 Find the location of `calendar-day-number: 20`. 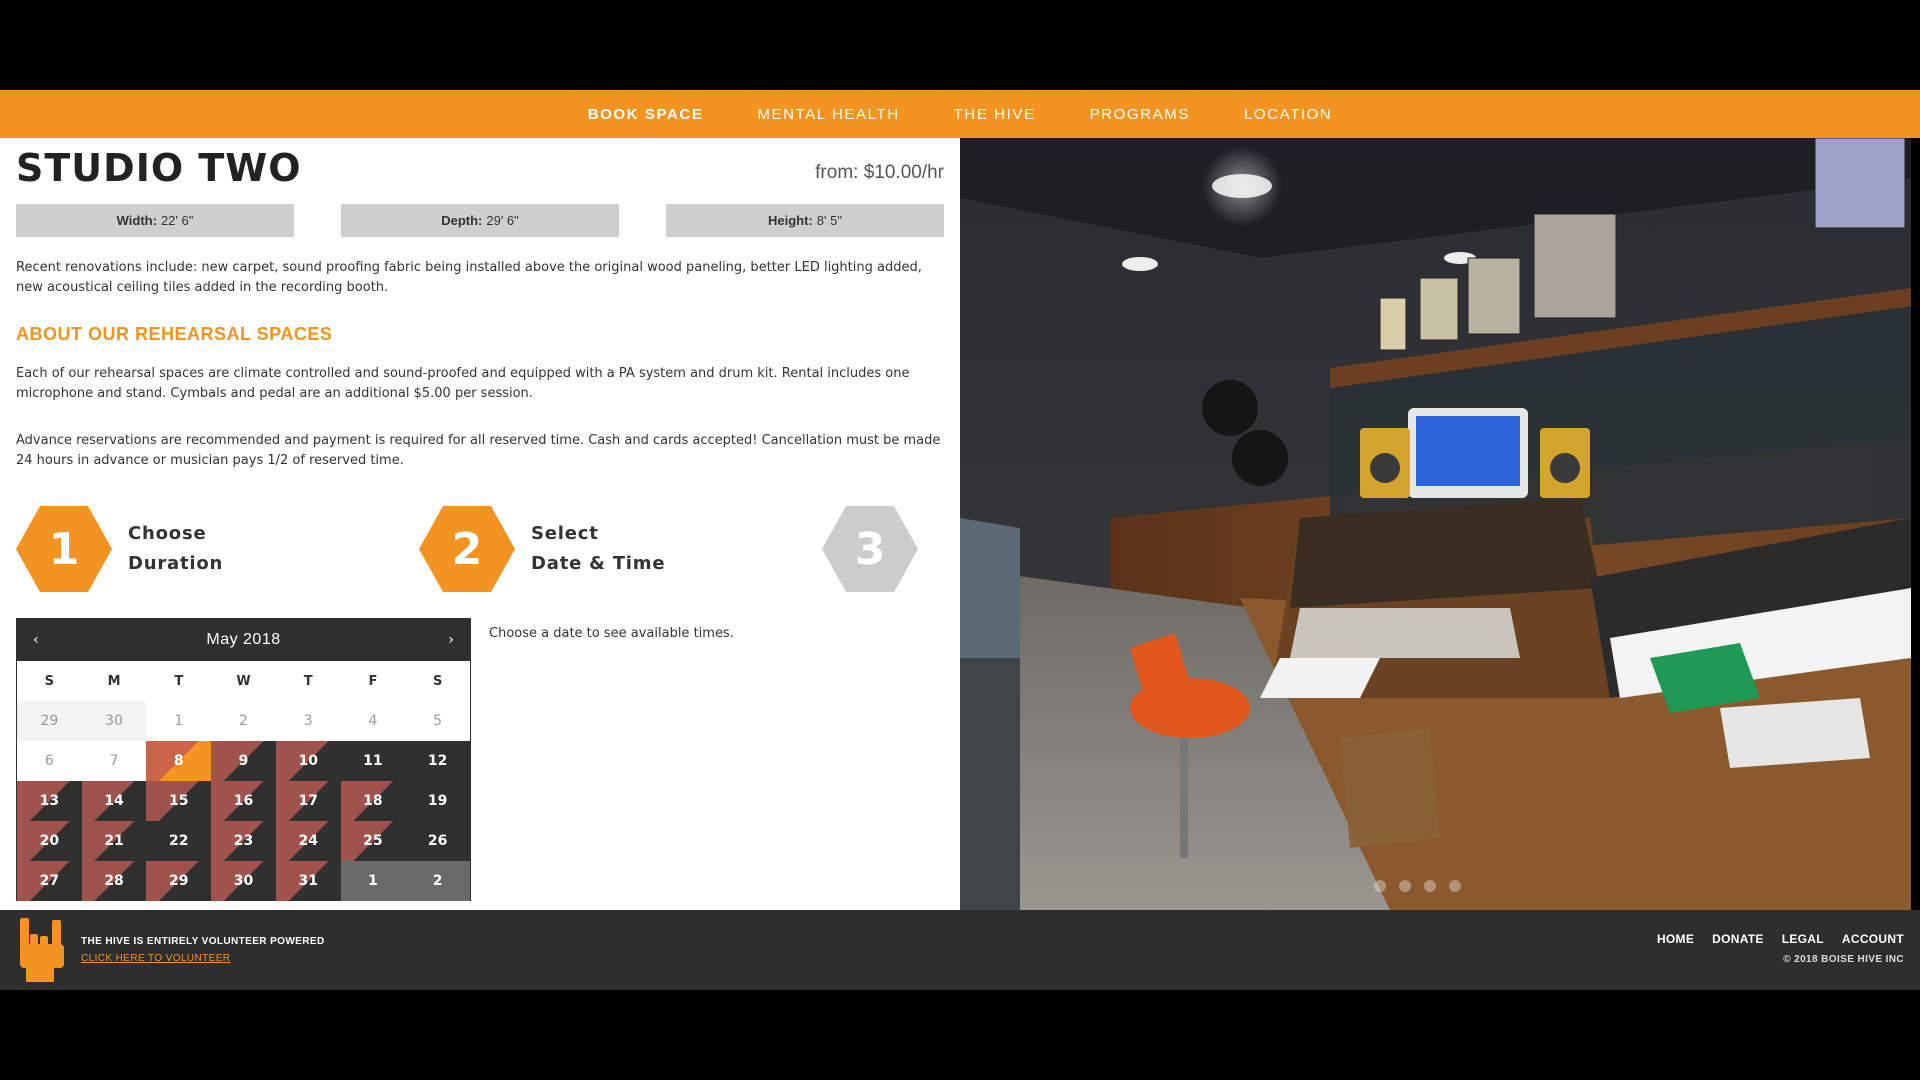

calendar-day-number: 20 is located at coordinates (49, 841).